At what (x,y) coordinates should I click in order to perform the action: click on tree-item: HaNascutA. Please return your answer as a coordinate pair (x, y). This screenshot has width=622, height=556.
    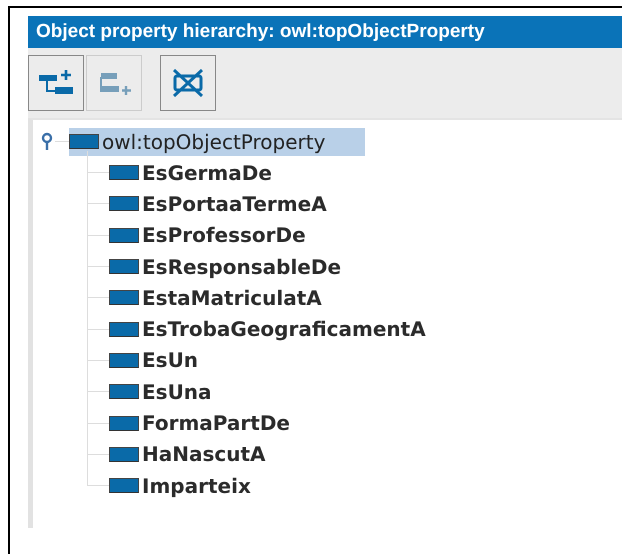
    Looking at the image, I should click on (205, 454).